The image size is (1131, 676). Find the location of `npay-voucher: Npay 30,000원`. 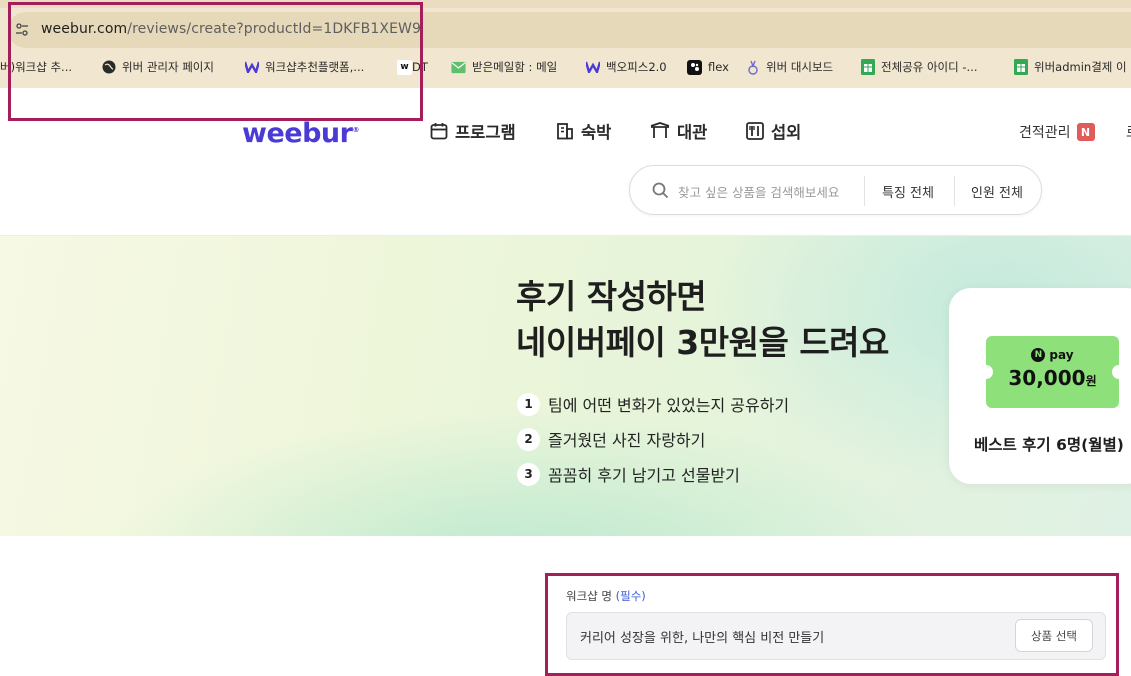

npay-voucher: Npay 30,000원 is located at coordinates (1052, 372).